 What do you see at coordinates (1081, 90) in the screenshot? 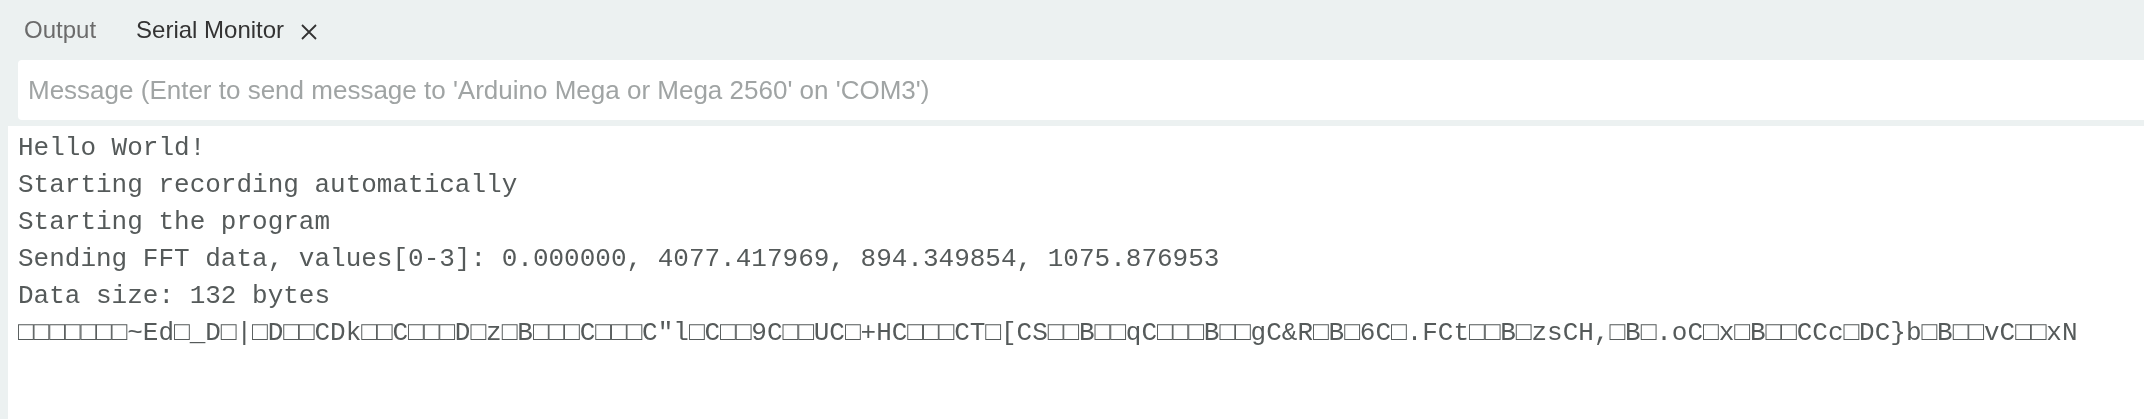
I see `message-field: Message (Enter to send message to 'Arduino Mega or Mega 2560' on 'COM3')` at bounding box center [1081, 90].